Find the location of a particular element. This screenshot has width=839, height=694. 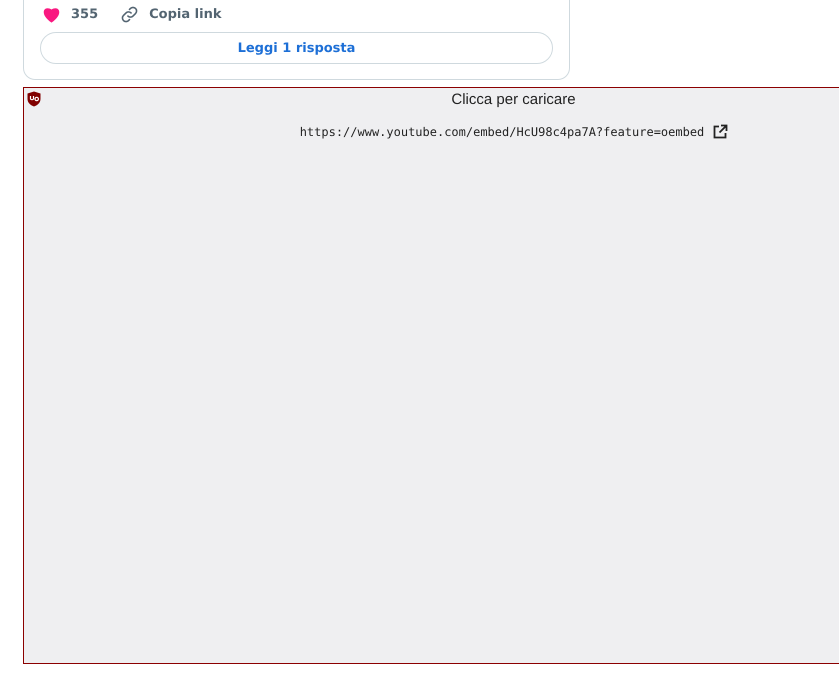

embed-url: https://www.youtube.com/embed/HcU98c4pa7A?feature=oembed is located at coordinates (502, 132).